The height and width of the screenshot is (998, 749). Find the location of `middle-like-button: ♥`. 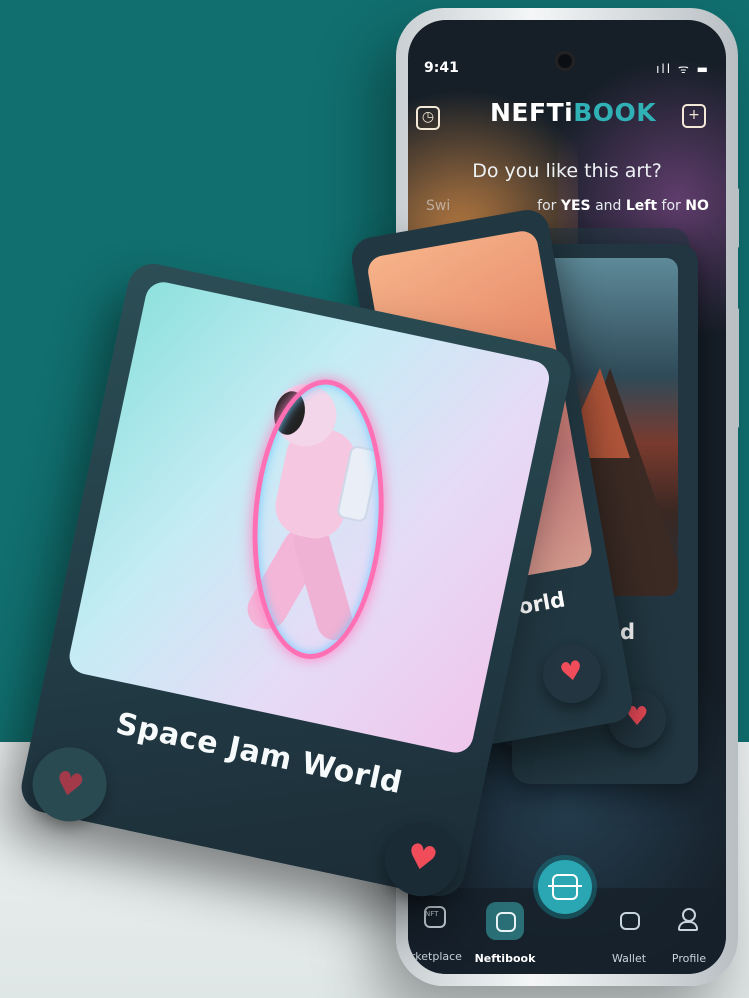

middle-like-button: ♥ is located at coordinates (572, 674).